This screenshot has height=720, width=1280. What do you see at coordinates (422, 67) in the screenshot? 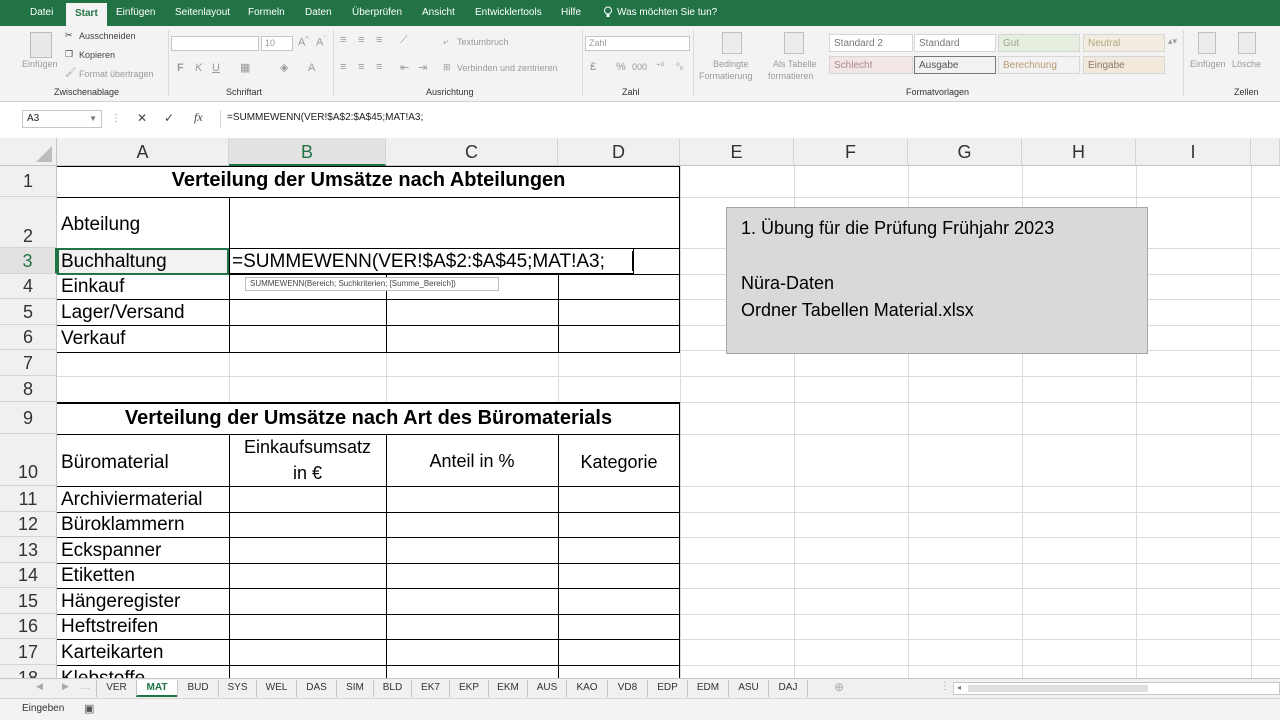
I see `indent-increase-icon: ⇥` at bounding box center [422, 67].